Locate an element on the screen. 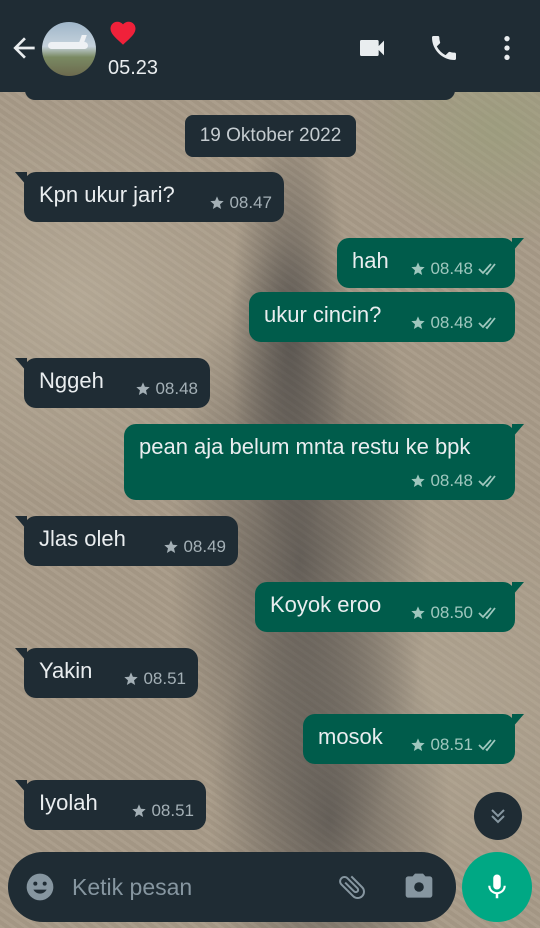  message-composer is located at coordinates (232, 887).